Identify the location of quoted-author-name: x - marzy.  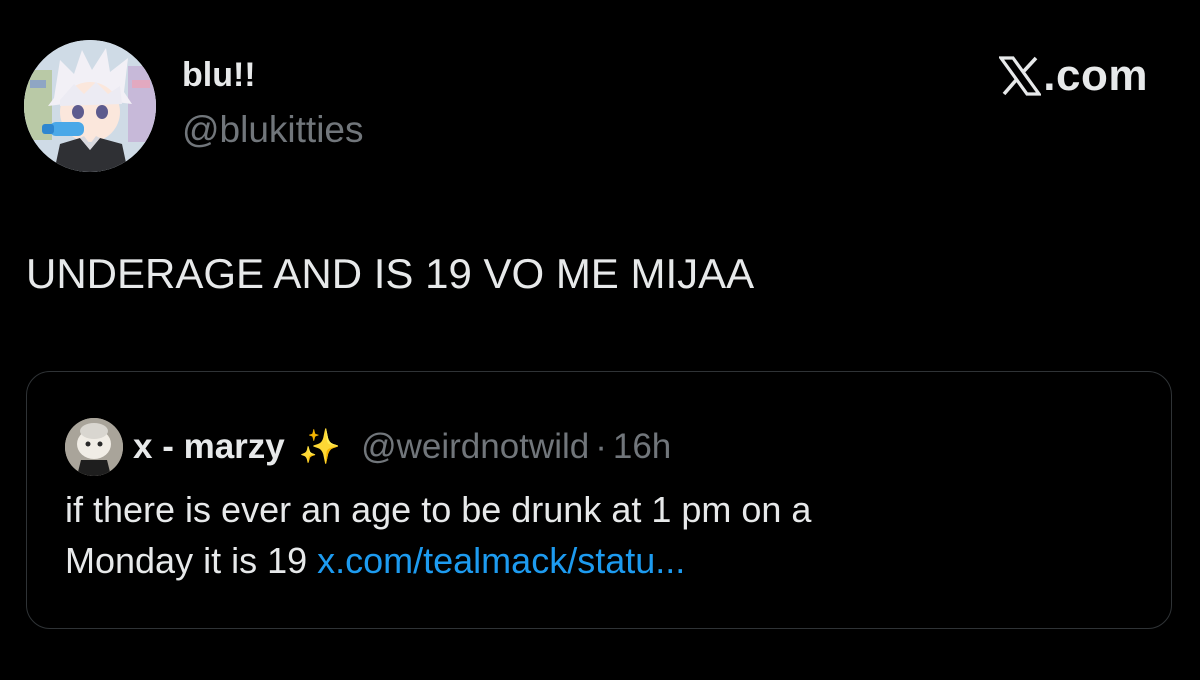
(209, 447).